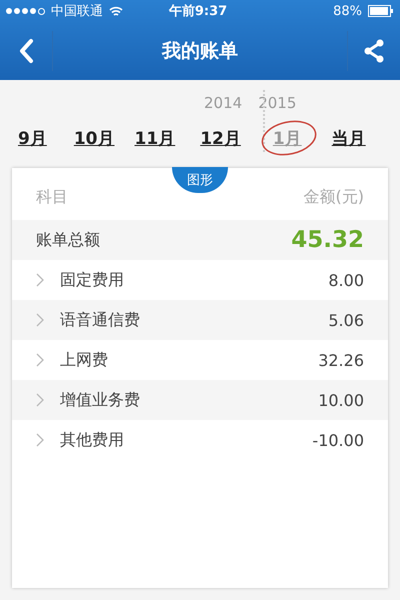 Image resolution: width=400 pixels, height=600 pixels. What do you see at coordinates (200, 51) in the screenshot?
I see `page-title: 我的账单` at bounding box center [200, 51].